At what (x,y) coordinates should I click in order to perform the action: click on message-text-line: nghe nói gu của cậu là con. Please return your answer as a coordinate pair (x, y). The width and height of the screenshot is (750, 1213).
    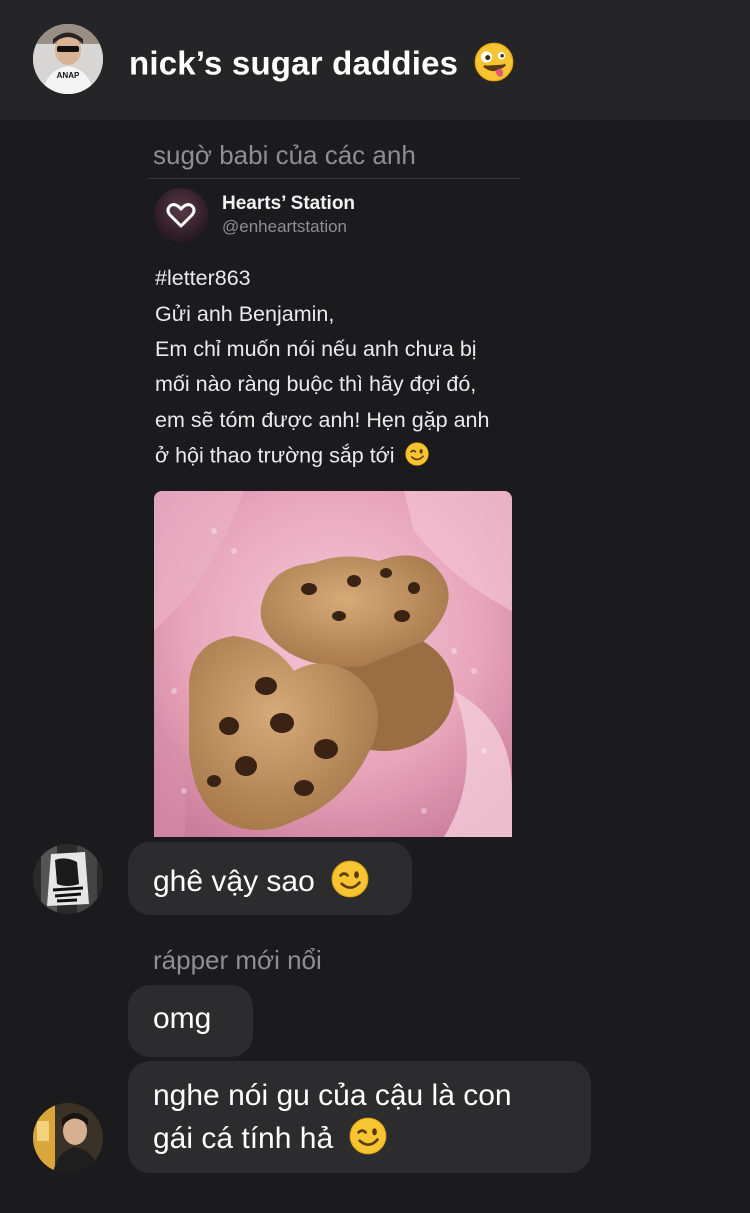
    Looking at the image, I should click on (332, 1095).